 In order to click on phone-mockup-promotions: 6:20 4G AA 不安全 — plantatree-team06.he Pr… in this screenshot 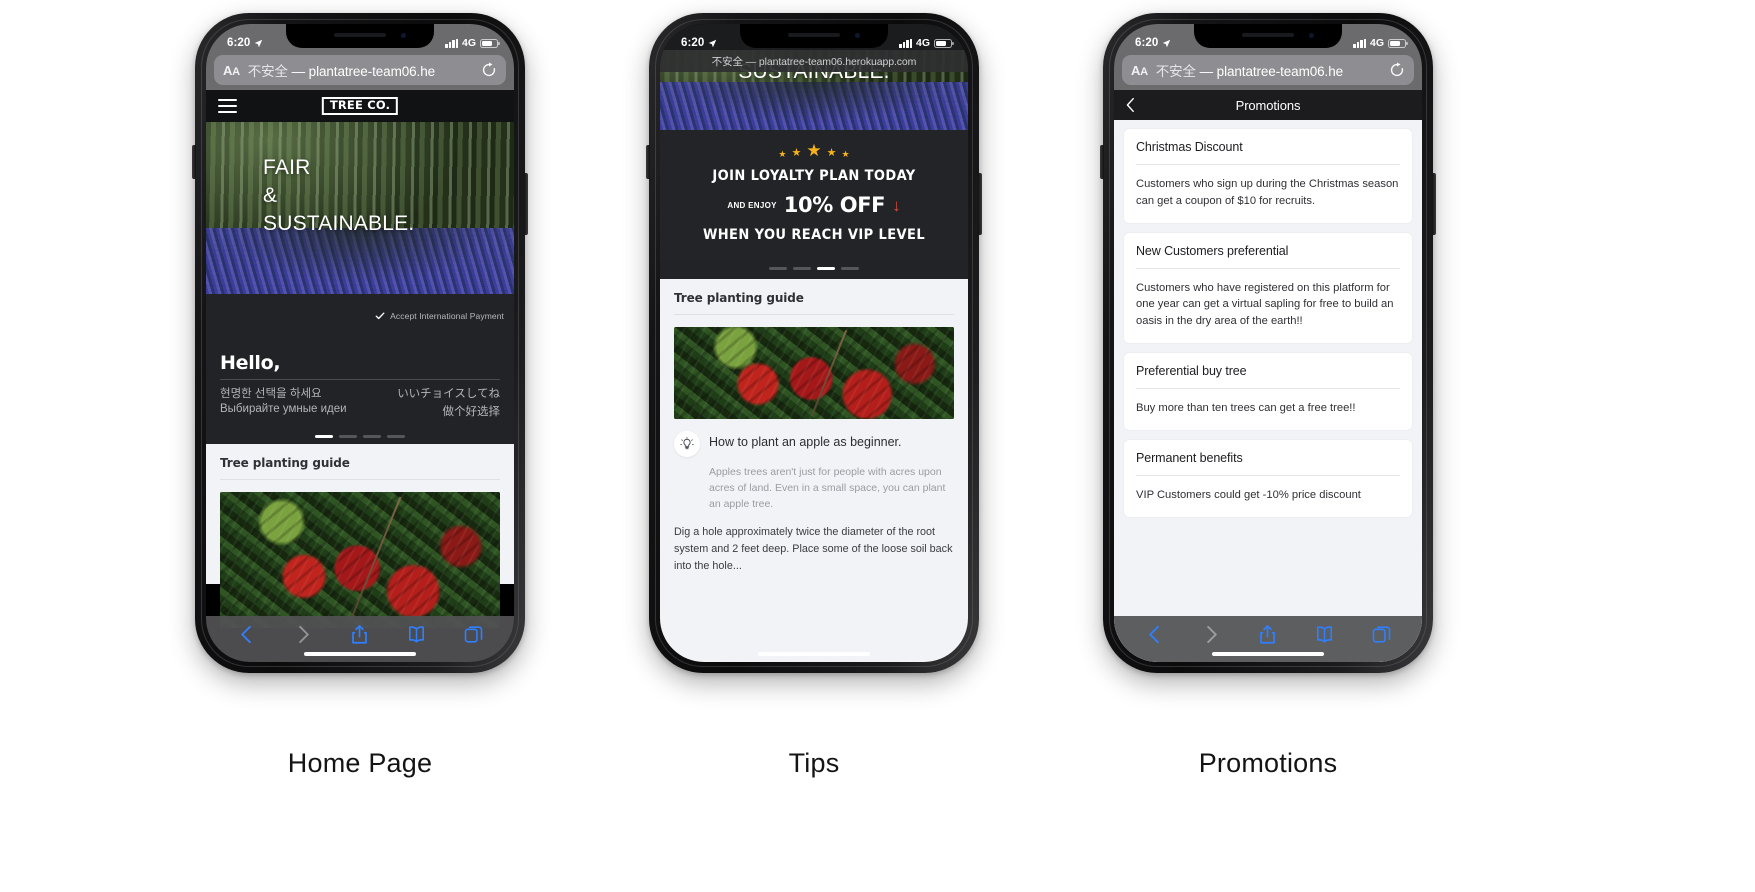, I will do `click(1268, 343)`.